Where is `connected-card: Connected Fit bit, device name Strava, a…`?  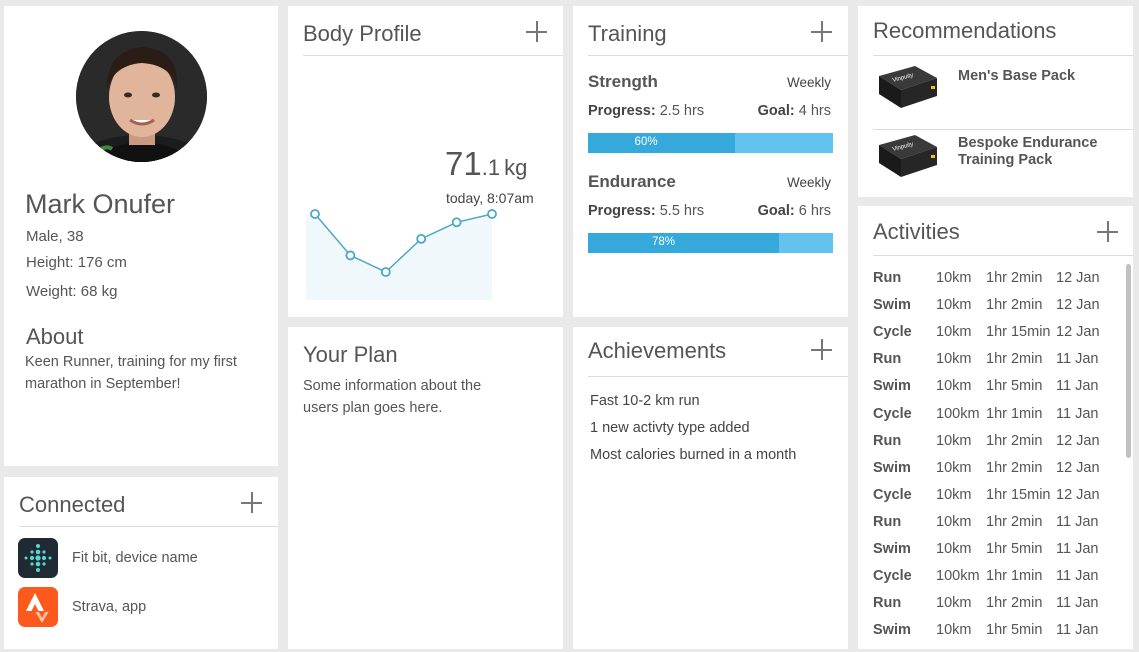
connected-card: Connected Fit bit, device name Strava, a… is located at coordinates (141, 563).